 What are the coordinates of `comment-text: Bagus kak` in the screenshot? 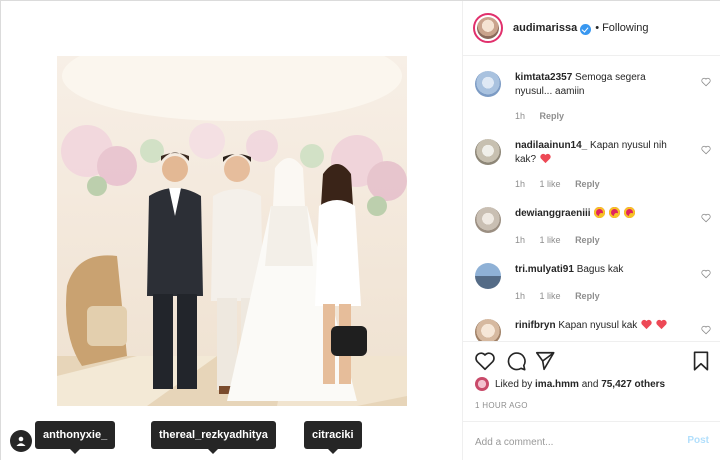 It's located at (600, 269).